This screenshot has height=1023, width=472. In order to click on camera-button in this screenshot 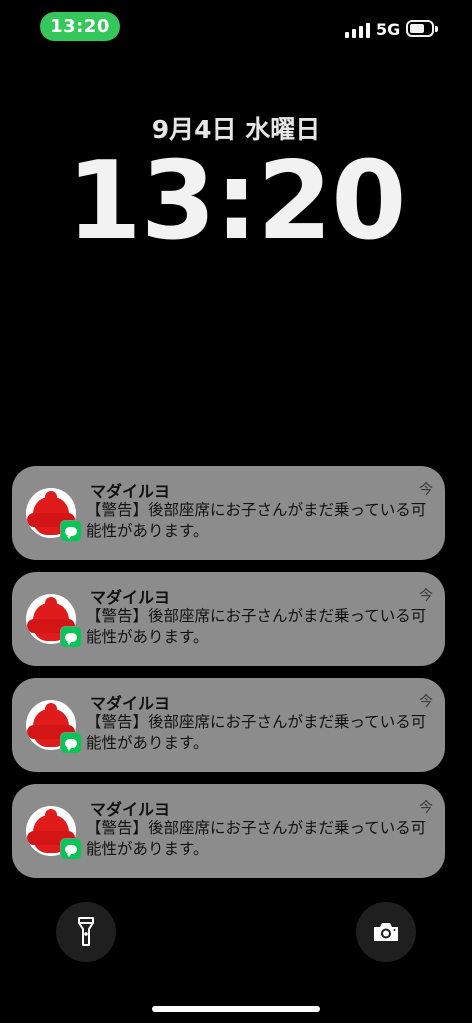, I will do `click(386, 932)`.